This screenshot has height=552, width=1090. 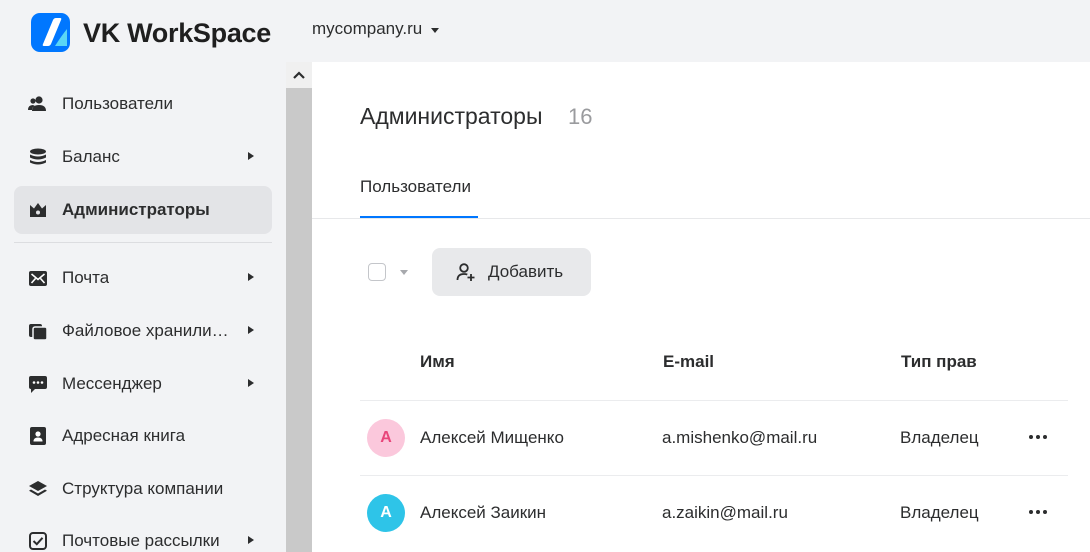 I want to click on user-email: a.mishenko@mail.ru, so click(x=740, y=437).